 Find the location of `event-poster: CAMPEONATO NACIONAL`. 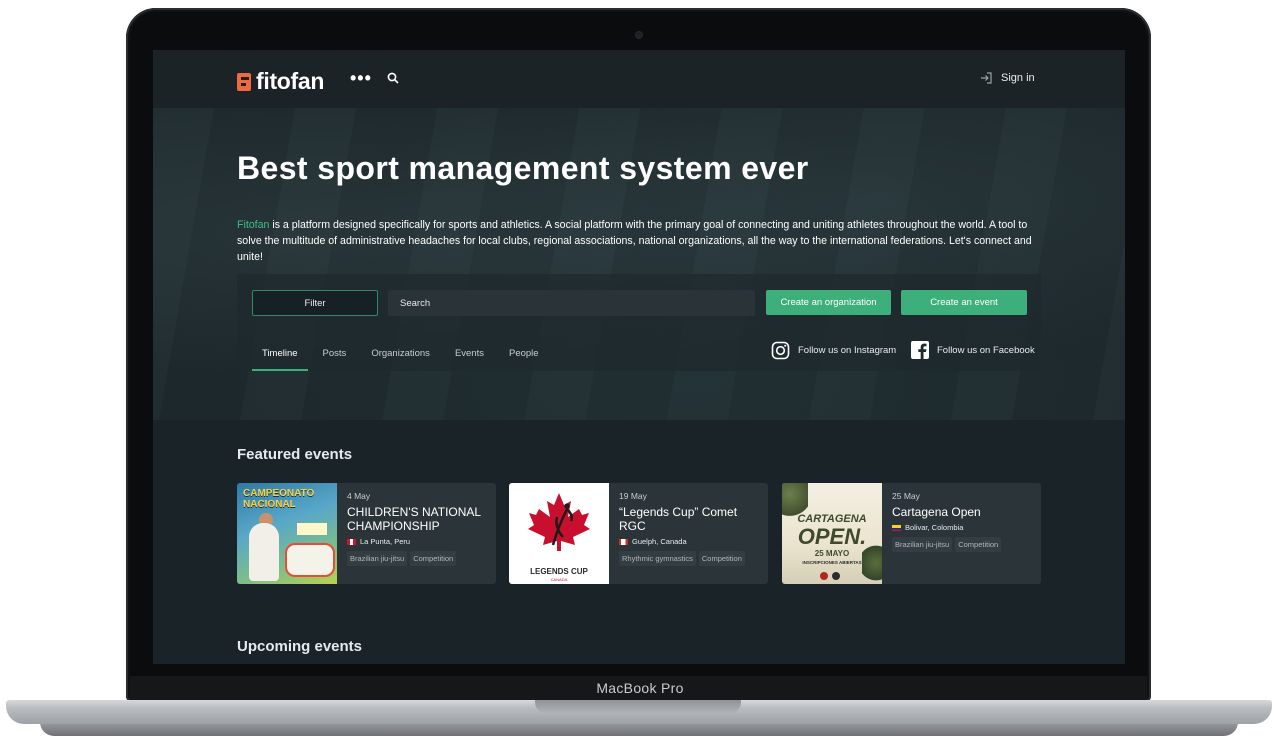

event-poster: CAMPEONATO NACIONAL is located at coordinates (287, 533).